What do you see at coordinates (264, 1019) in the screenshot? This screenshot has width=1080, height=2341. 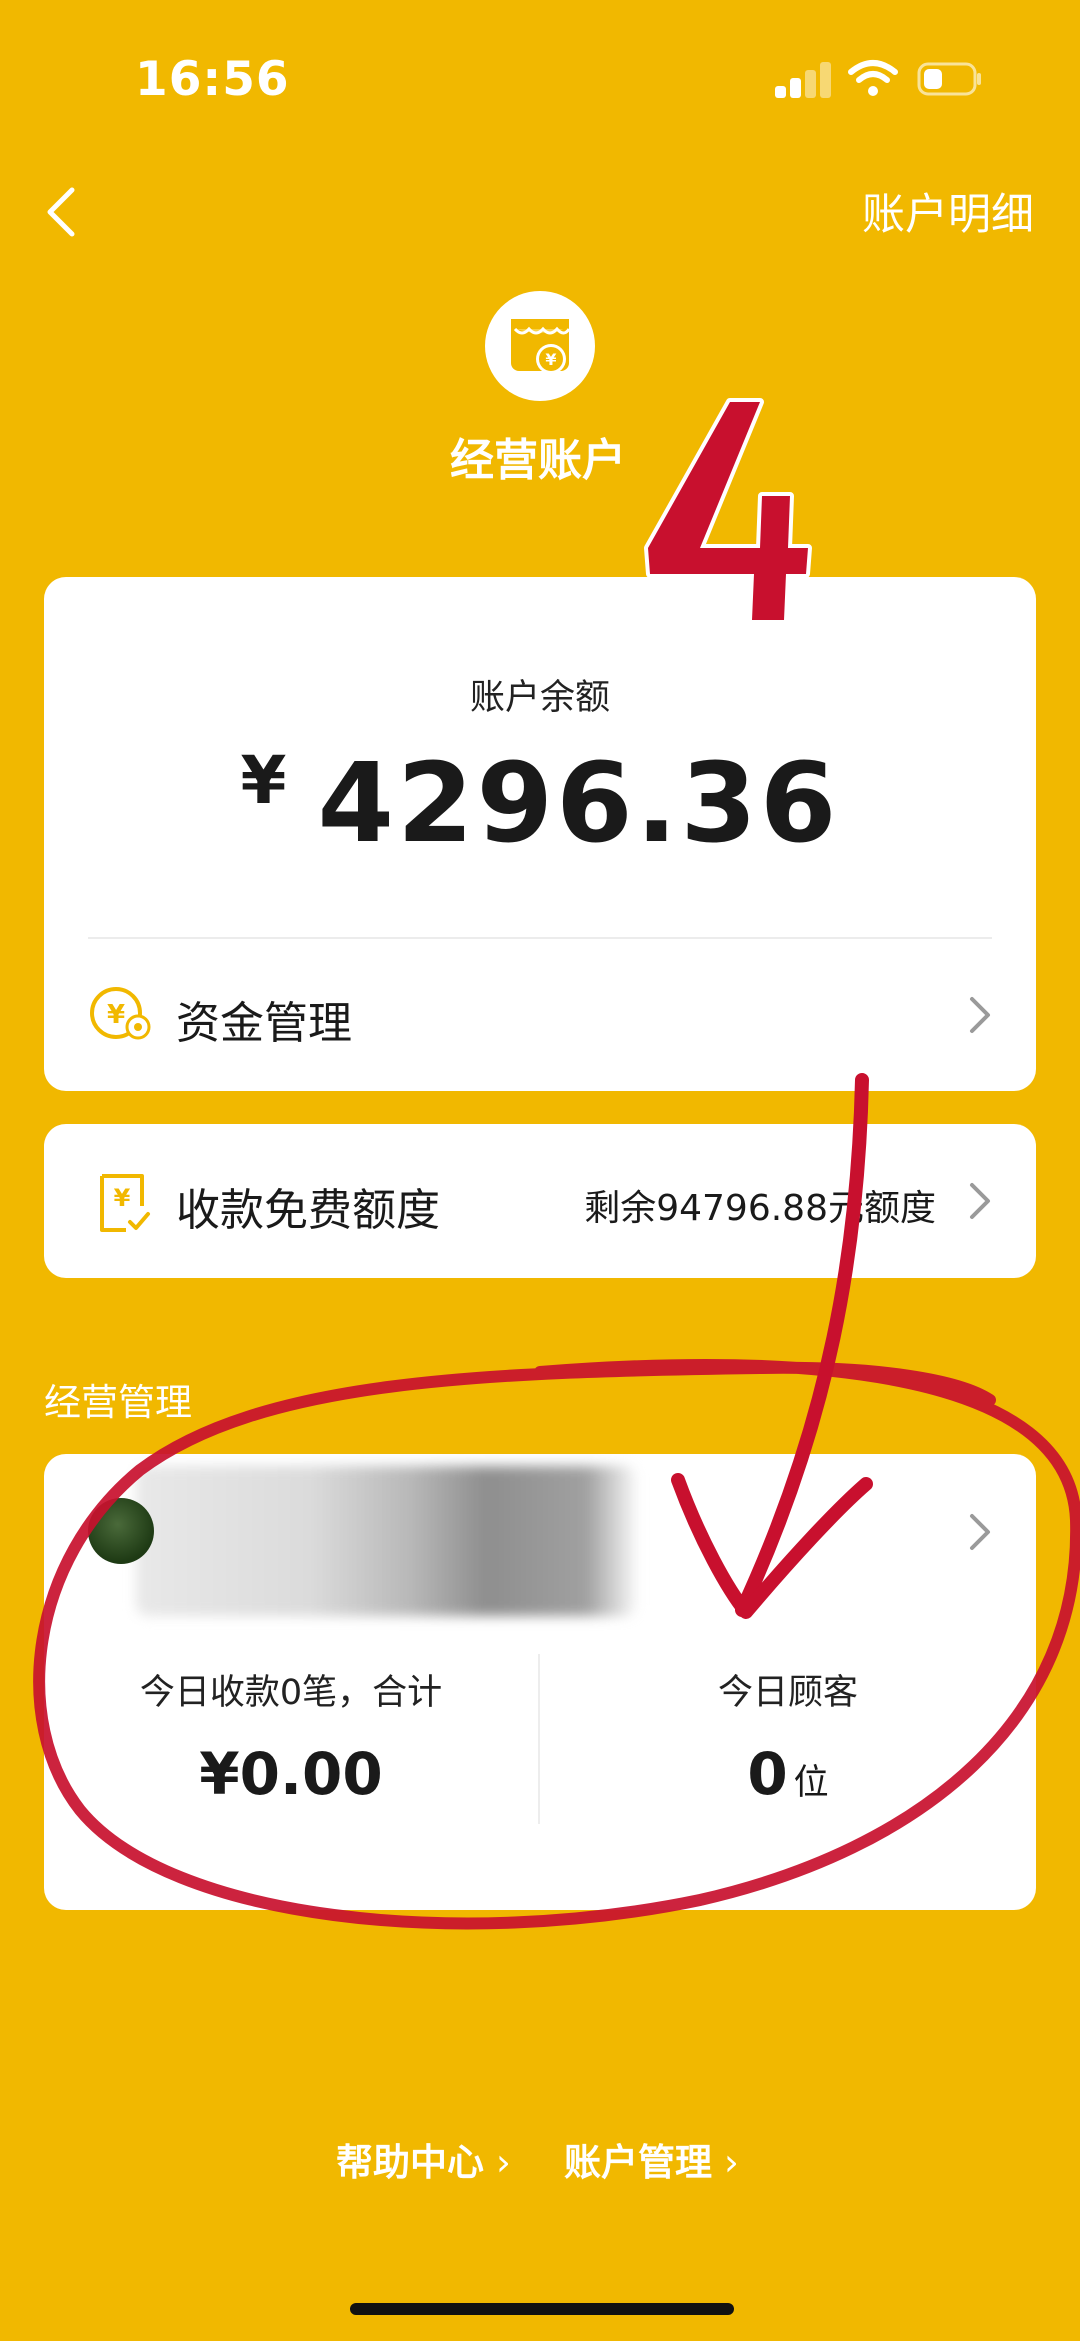 I see `fund-management-label: 资金管理` at bounding box center [264, 1019].